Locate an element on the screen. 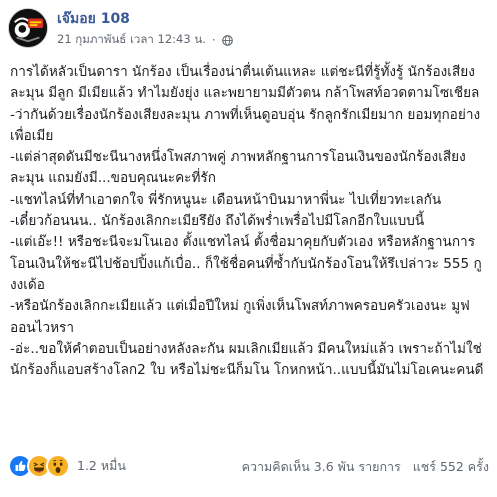 This screenshot has height=497, width=497. avatar-logo-image is located at coordinates (28, 28).